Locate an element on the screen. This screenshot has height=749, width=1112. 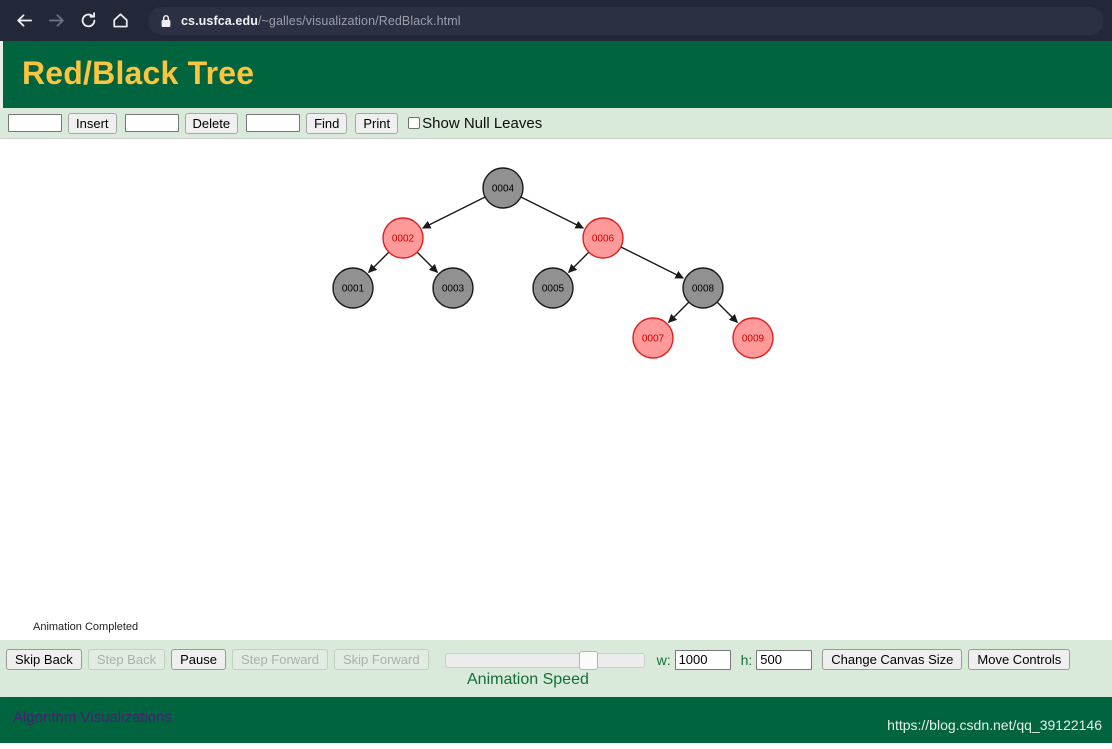
node-label: 0007 is located at coordinates (653, 339).